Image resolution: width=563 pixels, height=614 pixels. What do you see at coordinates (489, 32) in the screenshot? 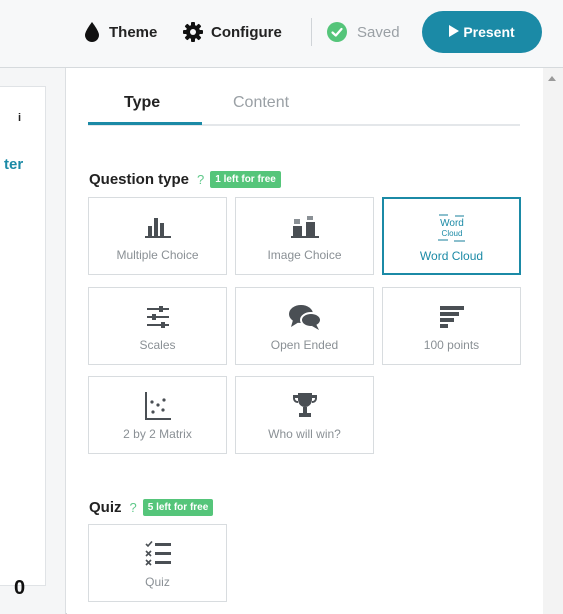
I see `present-label: Present` at bounding box center [489, 32].